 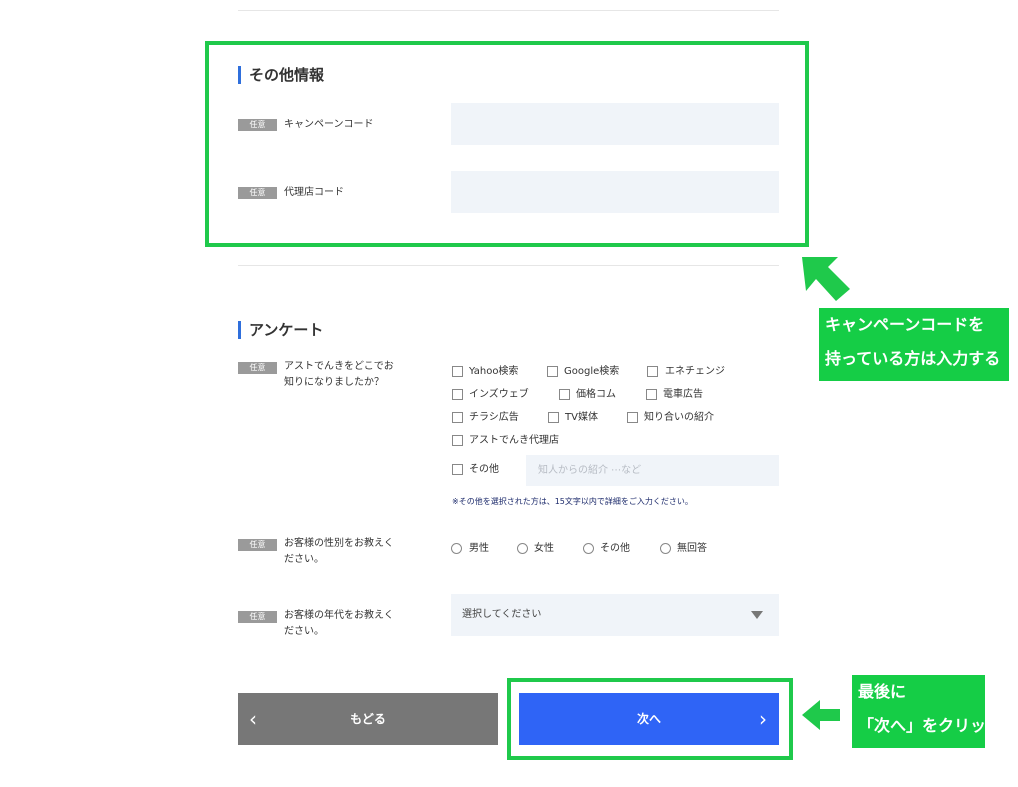 I want to click on checkbox-other, so click(x=457, y=469).